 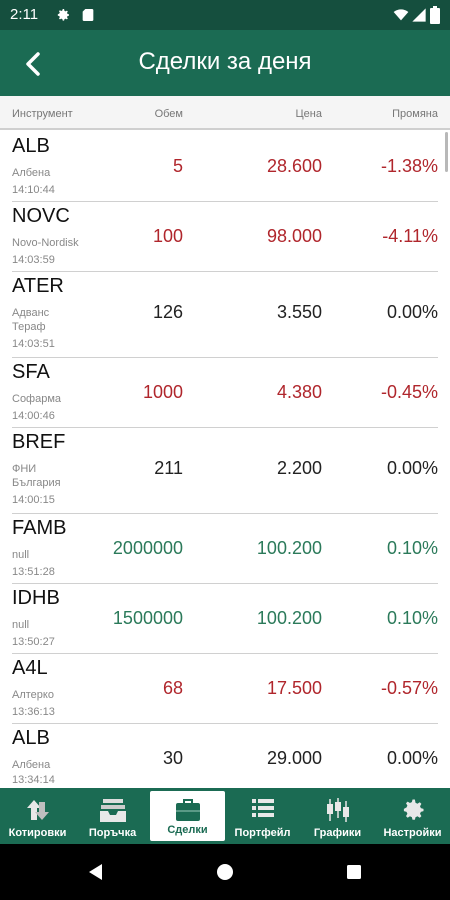 I want to click on trade-company: Адванс Тераф, so click(x=31, y=320).